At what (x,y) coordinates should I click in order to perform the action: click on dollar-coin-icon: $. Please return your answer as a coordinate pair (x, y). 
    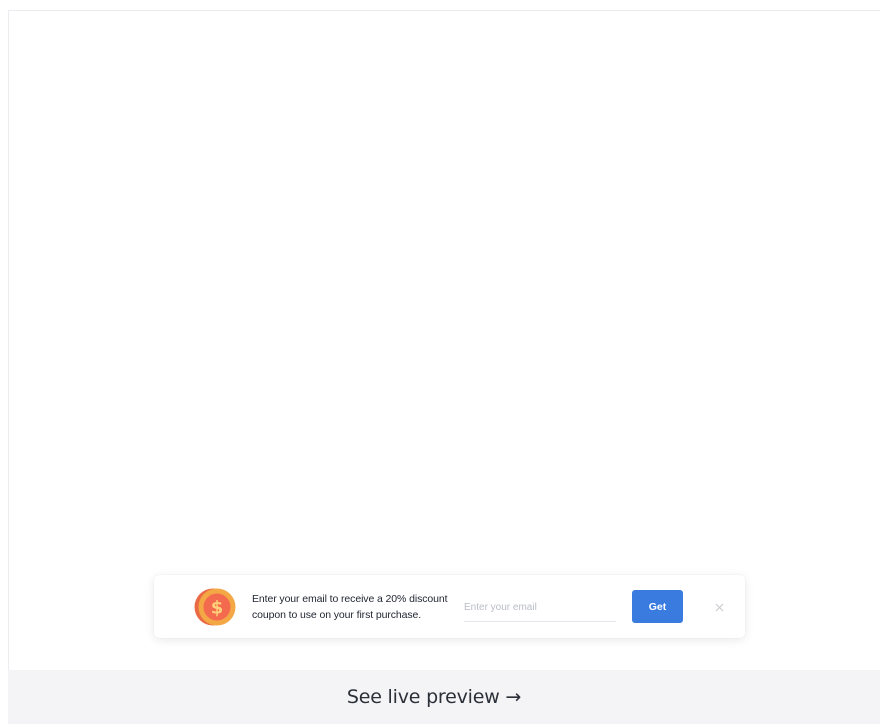
    Looking at the image, I should click on (215, 607).